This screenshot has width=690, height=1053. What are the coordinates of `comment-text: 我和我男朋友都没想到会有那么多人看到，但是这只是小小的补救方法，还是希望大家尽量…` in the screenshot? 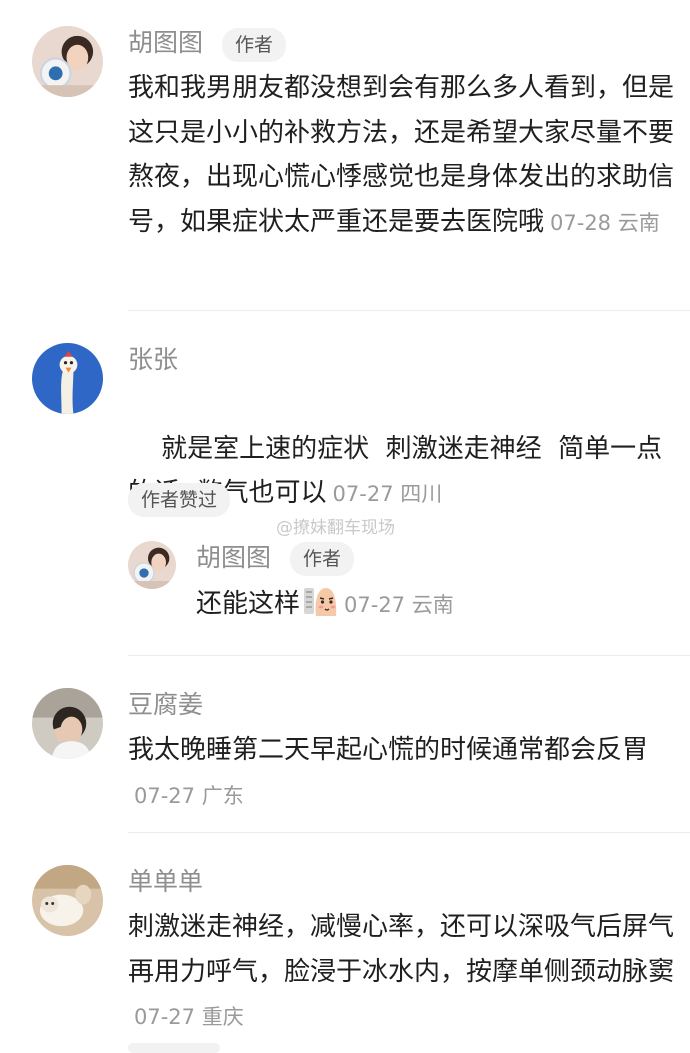 It's located at (408, 155).